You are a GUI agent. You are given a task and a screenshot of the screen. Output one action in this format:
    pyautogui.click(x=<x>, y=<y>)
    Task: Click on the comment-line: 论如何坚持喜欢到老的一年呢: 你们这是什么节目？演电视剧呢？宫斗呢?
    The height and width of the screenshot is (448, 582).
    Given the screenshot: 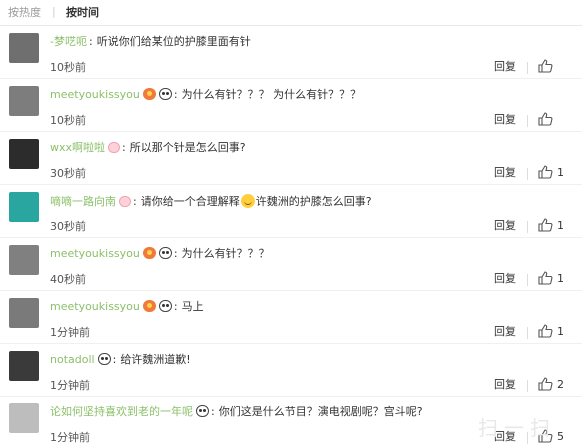 What is the action you would take?
    pyautogui.click(x=236, y=412)
    